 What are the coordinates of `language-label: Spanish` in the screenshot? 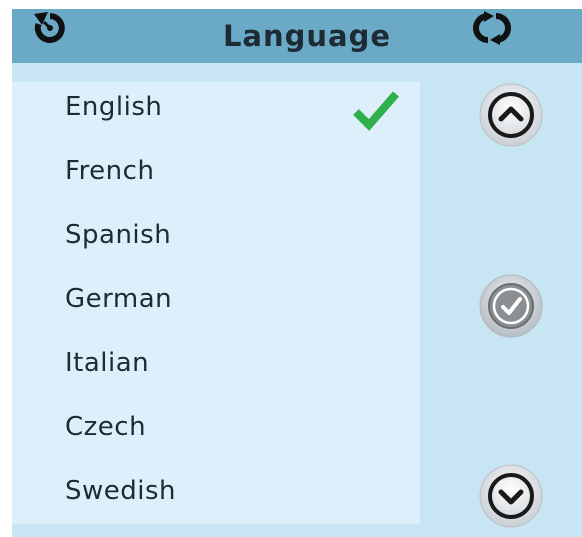 It's located at (118, 235).